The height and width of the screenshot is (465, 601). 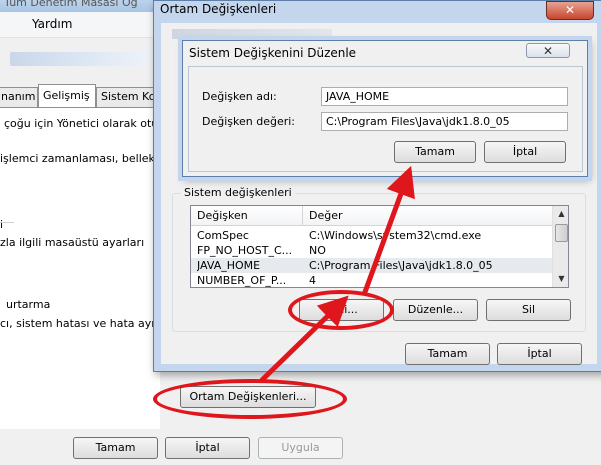 What do you see at coordinates (304, 339) in the screenshot?
I see `arrow-to-new-button` at bounding box center [304, 339].